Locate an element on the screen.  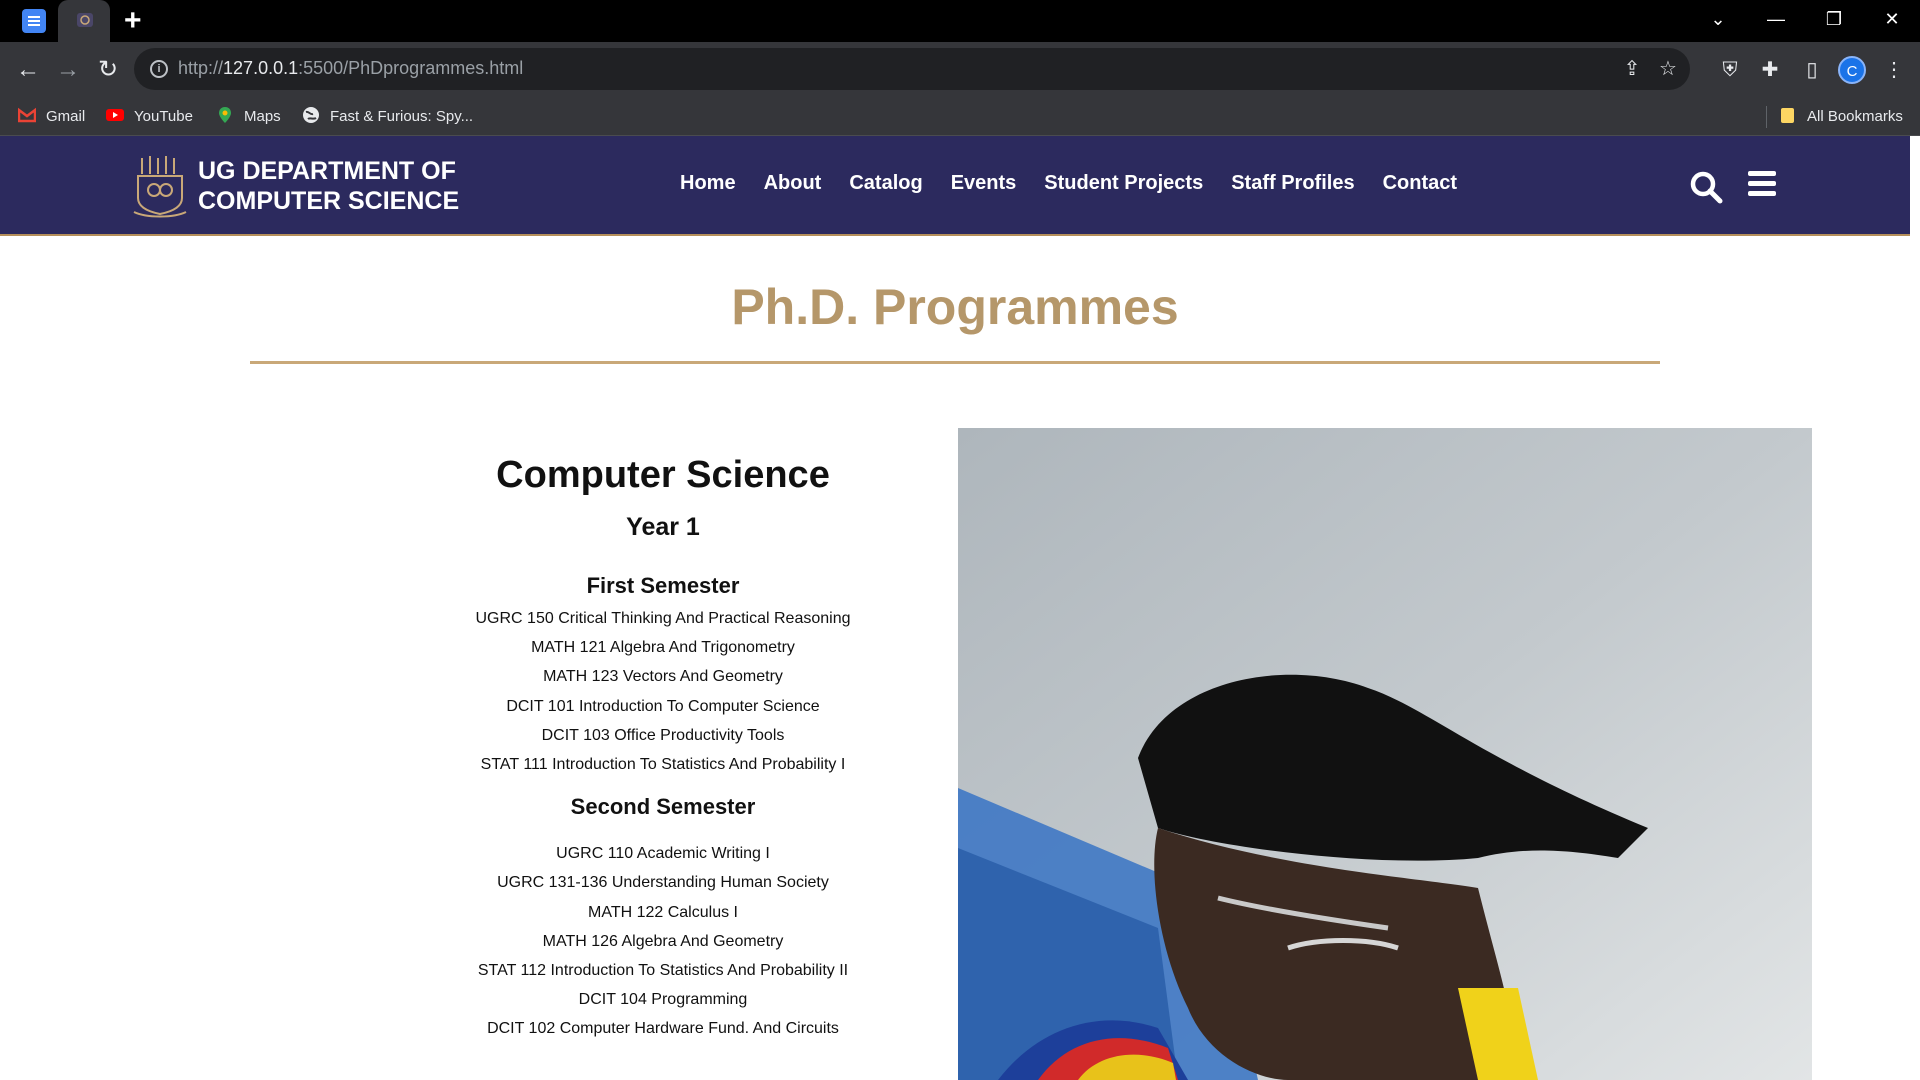
bookmark-maps: Maps is located at coordinates (248, 117).